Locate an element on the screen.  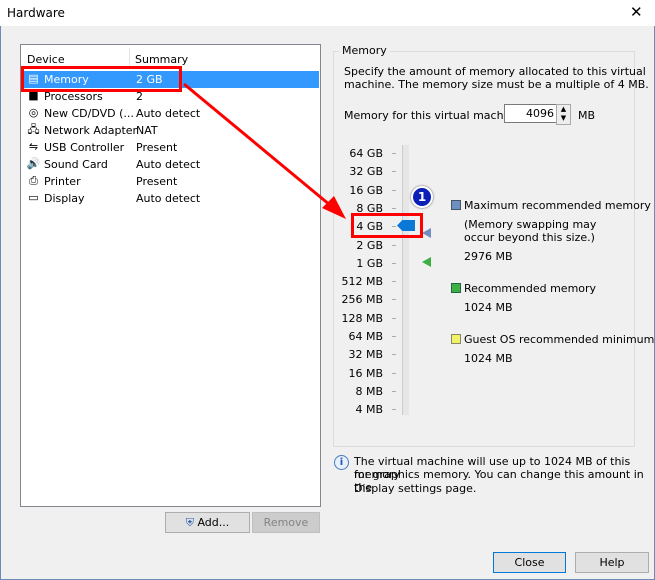
annotation-badge: 1 is located at coordinates (422, 197).